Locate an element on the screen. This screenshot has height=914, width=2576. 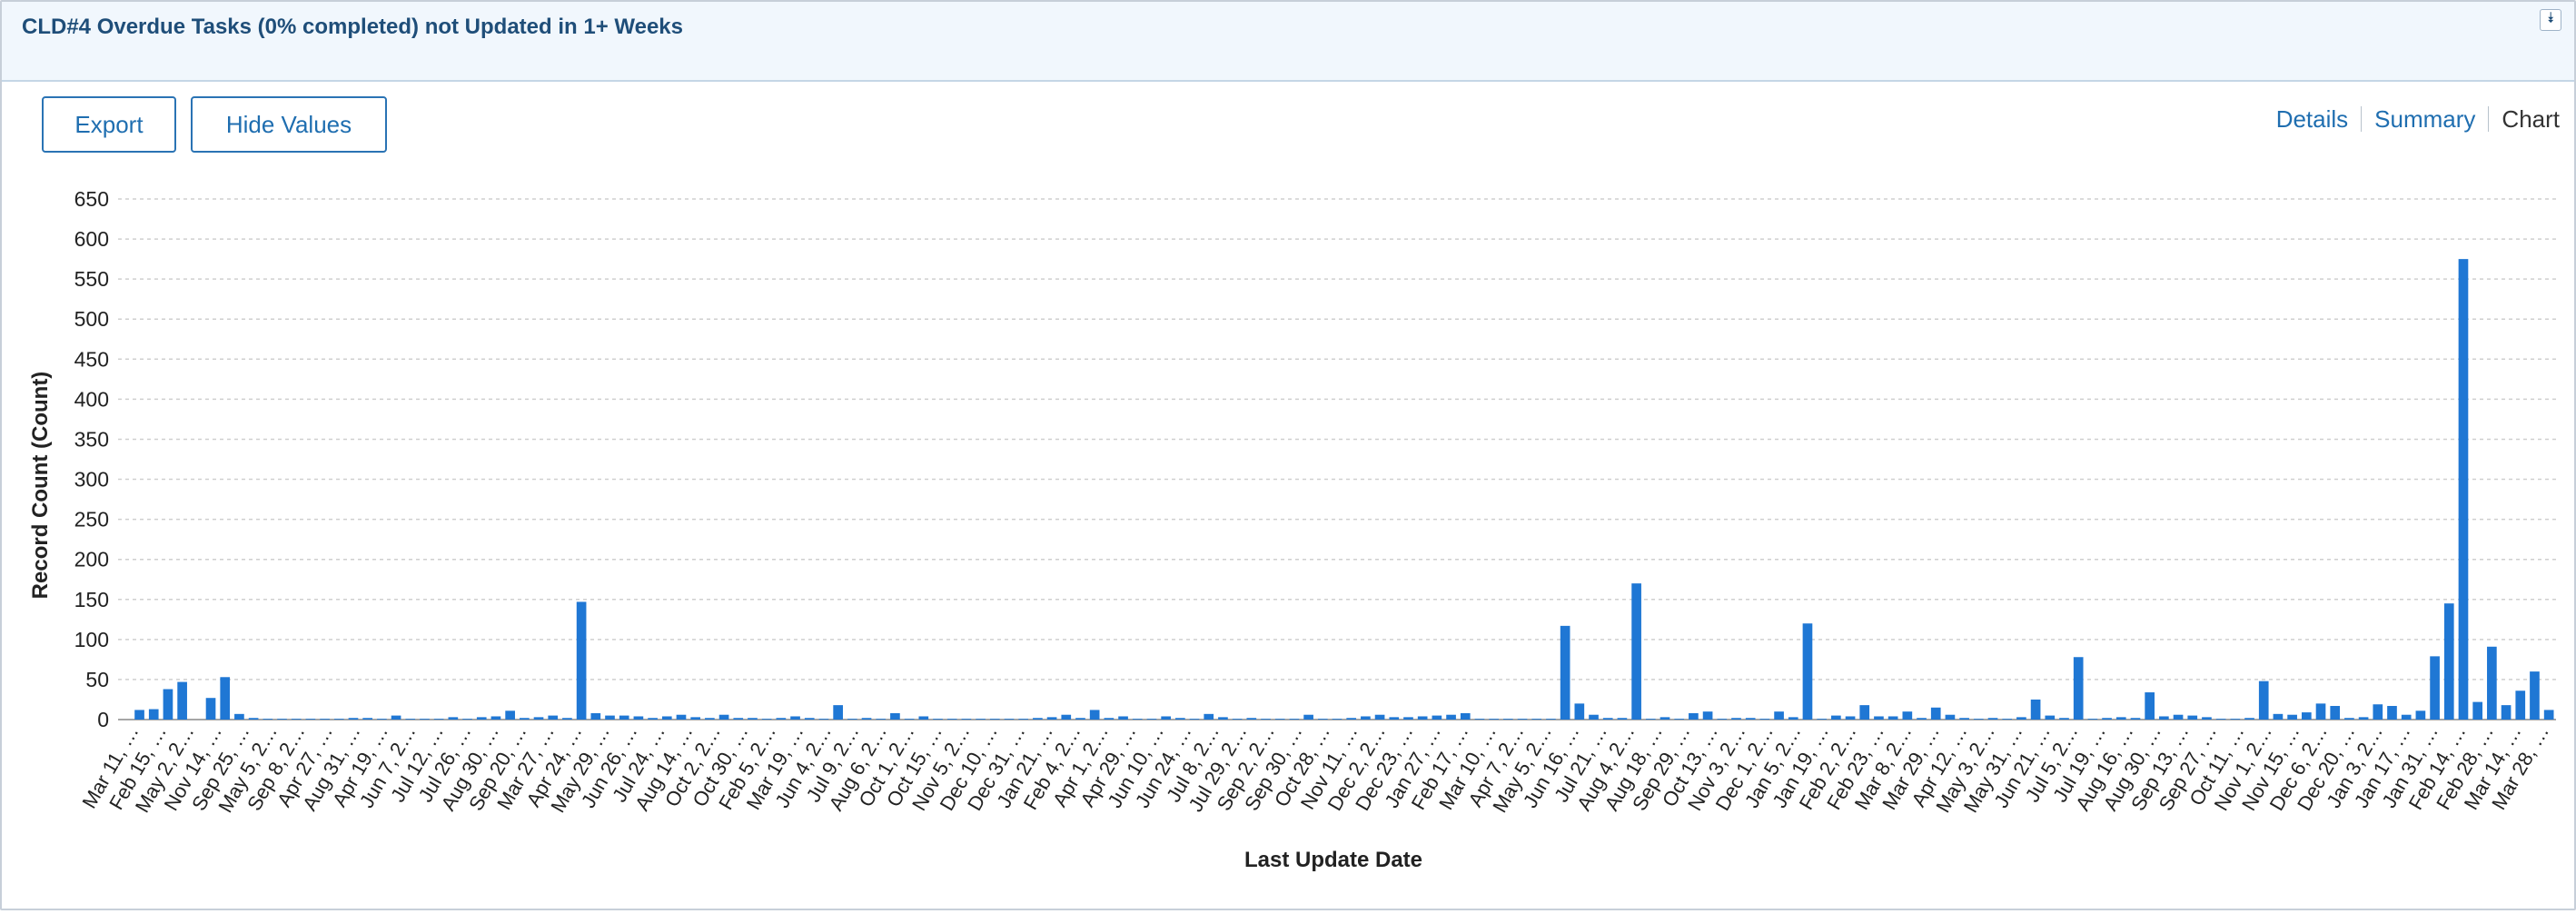
details-view-link: Details is located at coordinates (2312, 119).